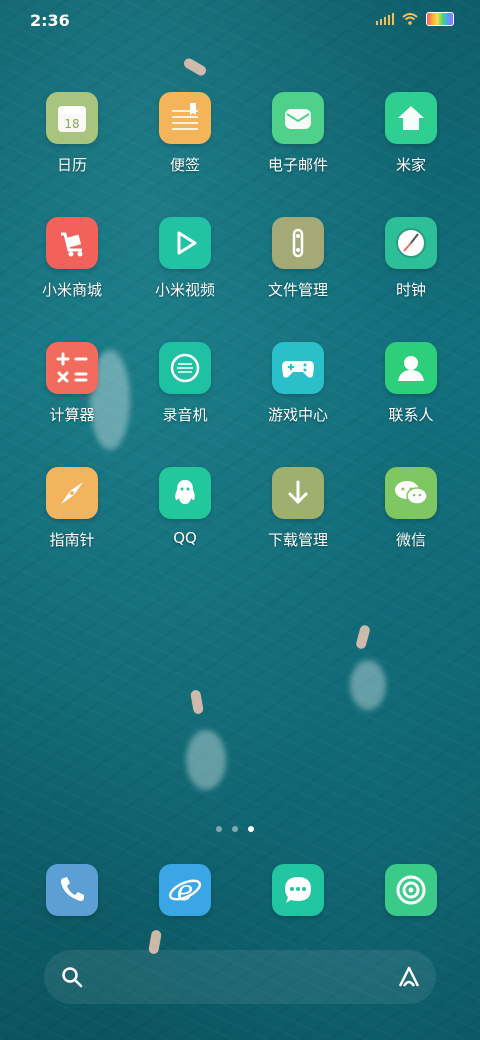 Image resolution: width=480 pixels, height=1040 pixels. I want to click on email-icon, so click(298, 118).